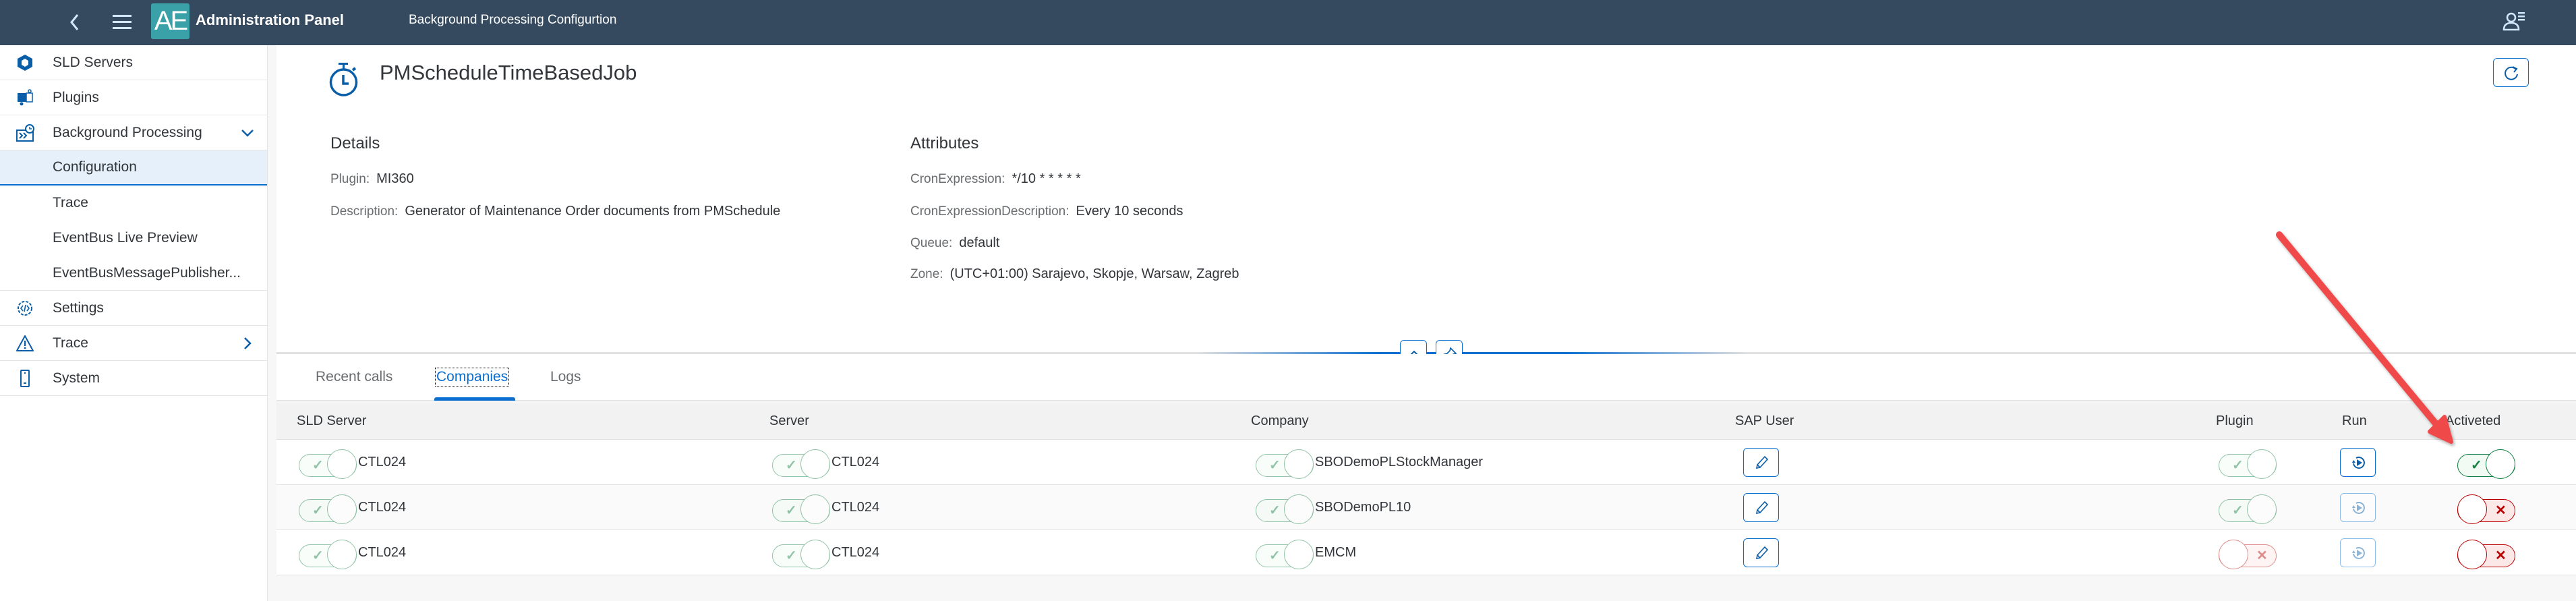  I want to click on refresh-button, so click(2511, 73).